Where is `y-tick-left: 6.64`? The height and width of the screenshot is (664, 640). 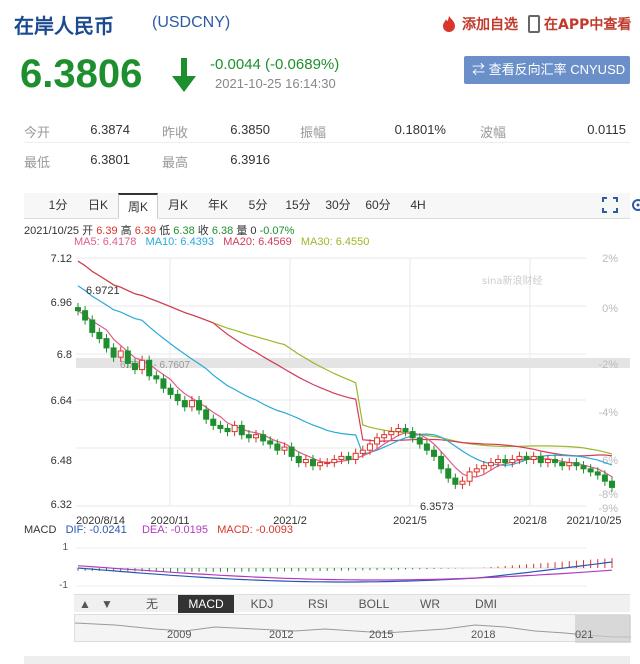
y-tick-left: 6.64 is located at coordinates (61, 401).